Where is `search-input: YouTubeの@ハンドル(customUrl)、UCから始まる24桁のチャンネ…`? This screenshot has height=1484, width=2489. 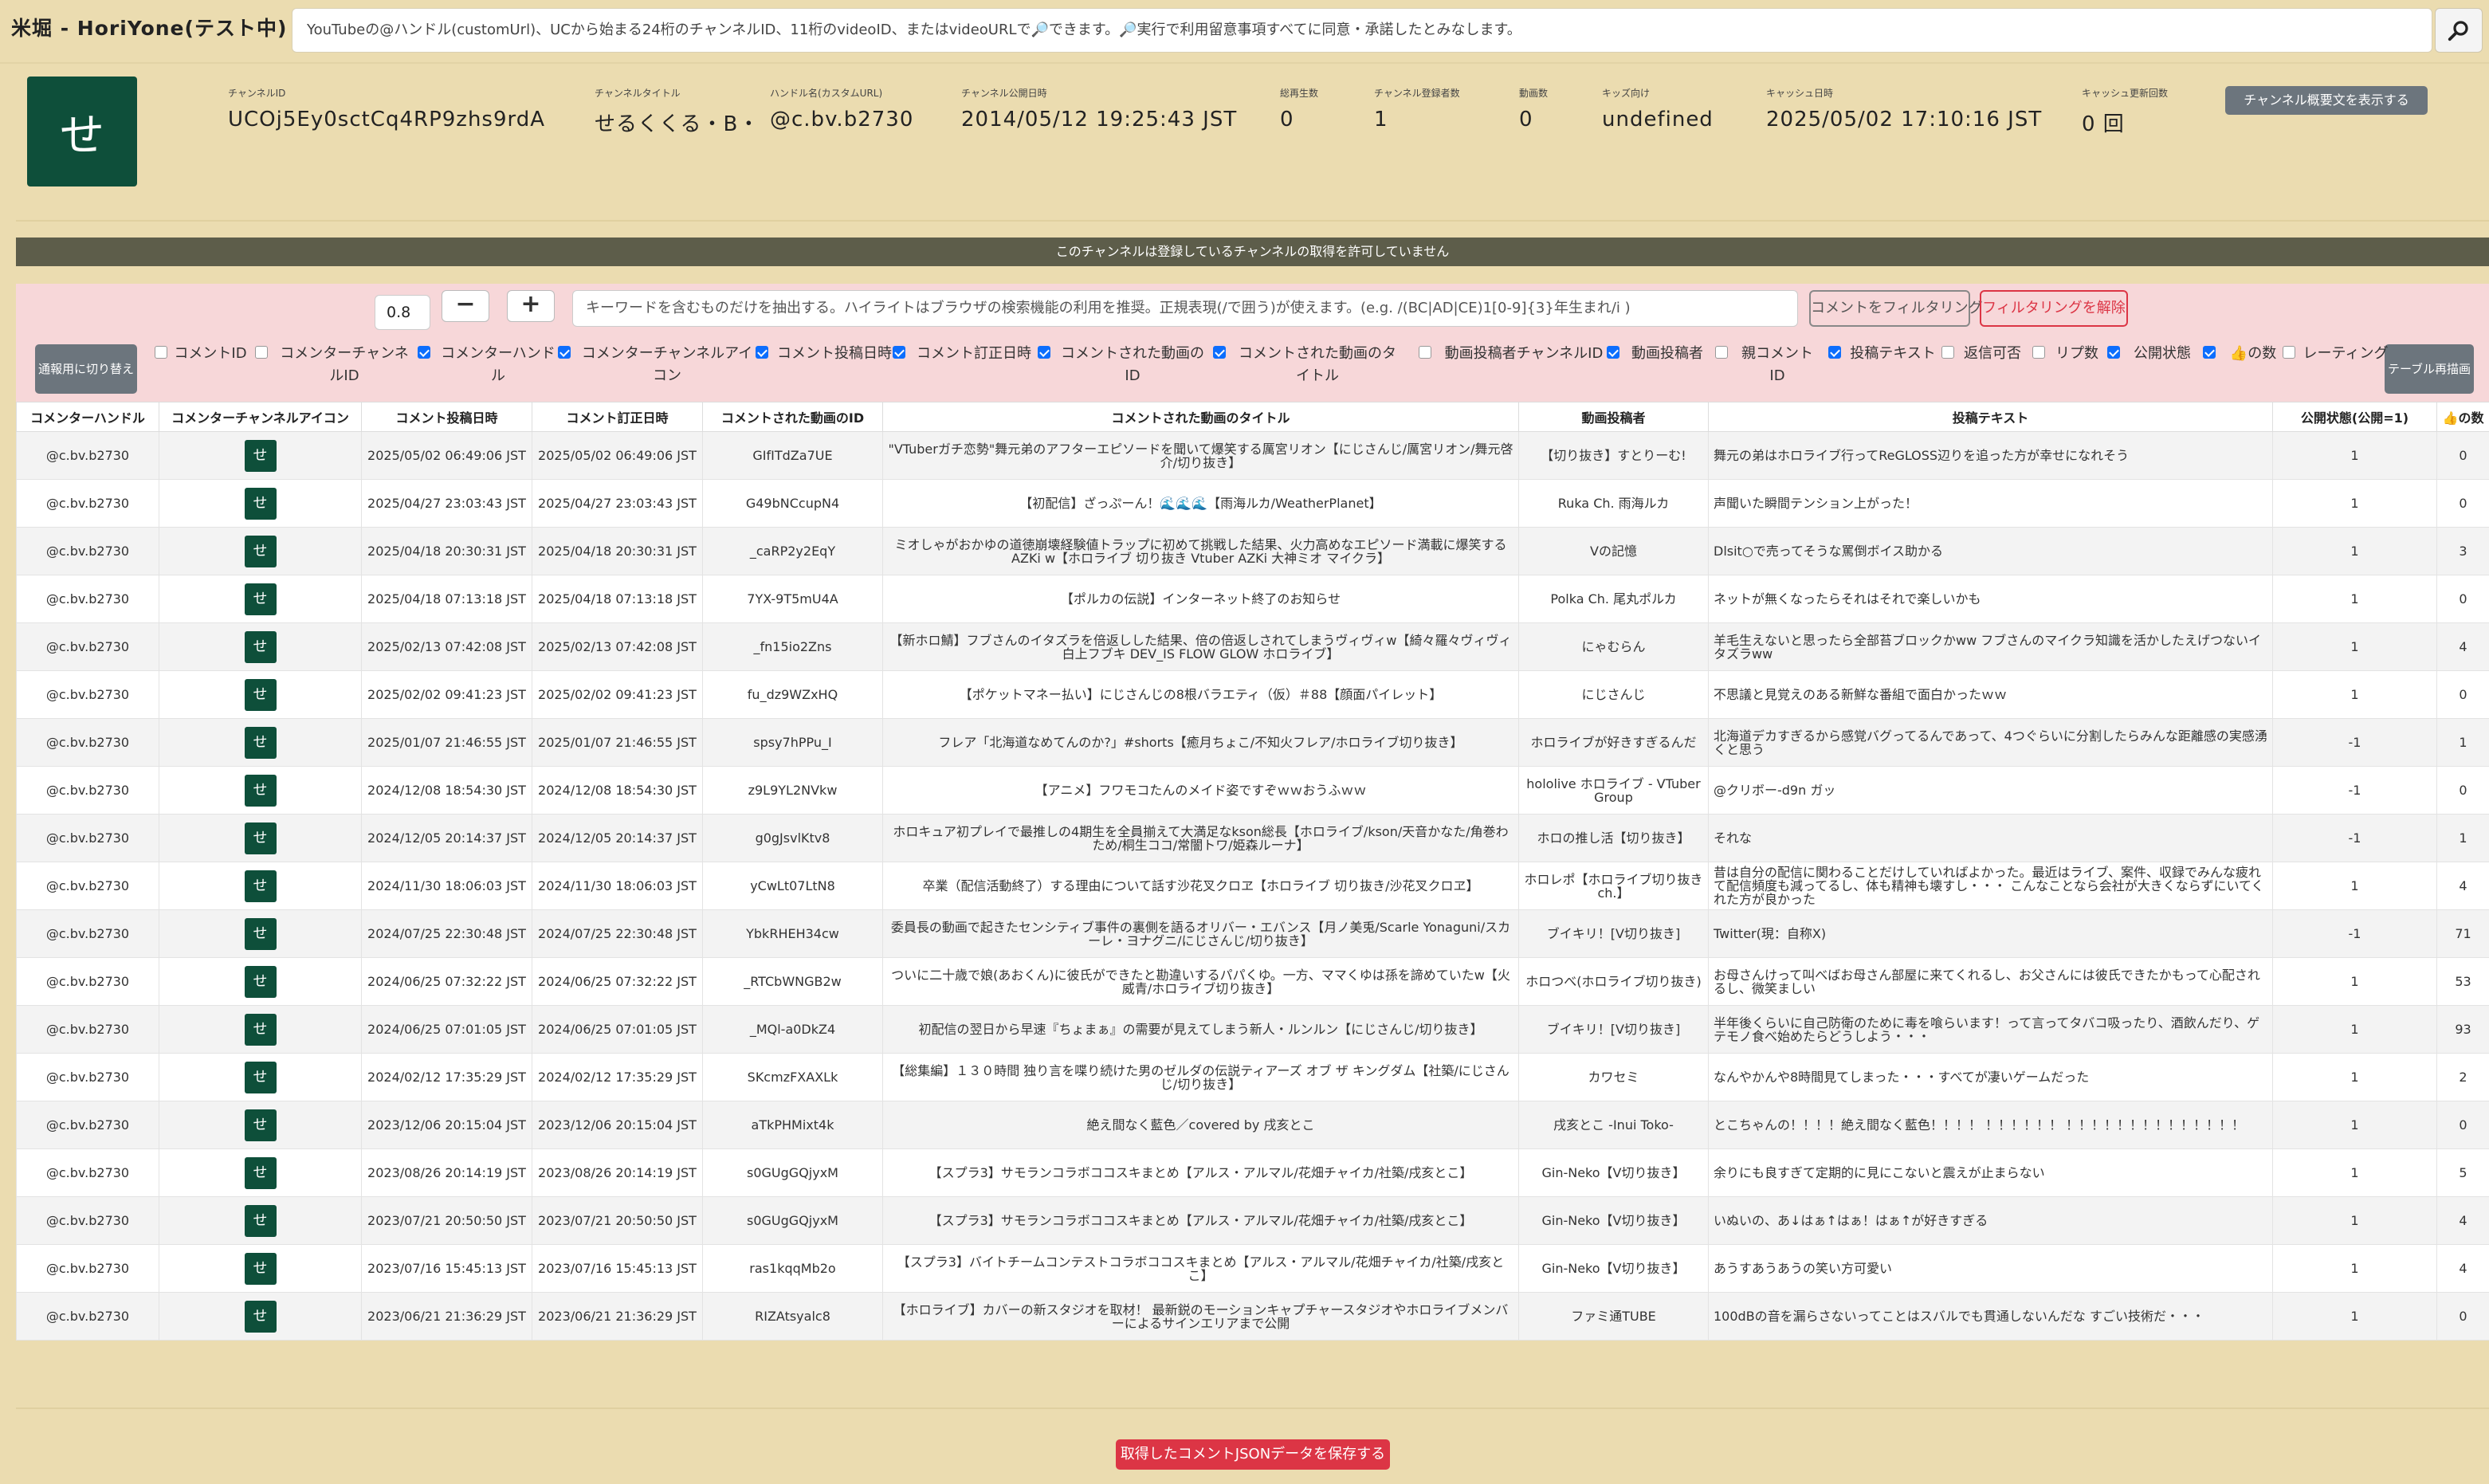
search-input: YouTubeの@ハンドル(customUrl)、UCから始まる24桁のチャンネ… is located at coordinates (1362, 30).